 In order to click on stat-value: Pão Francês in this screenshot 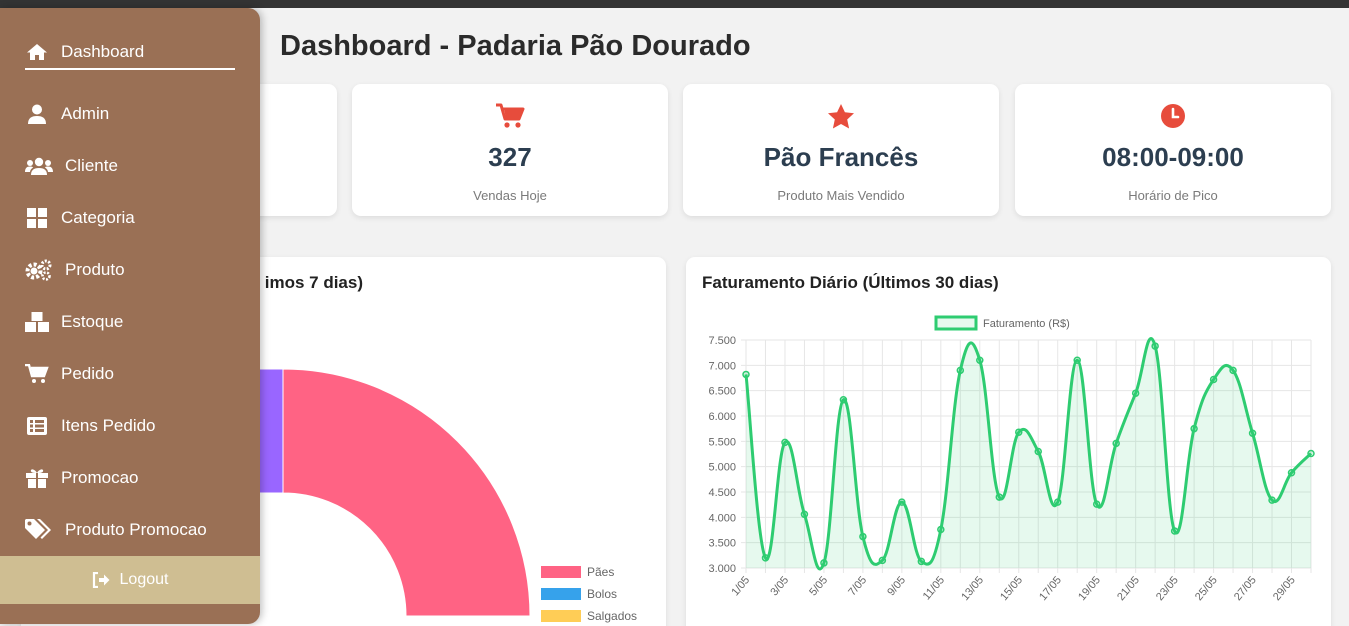, I will do `click(841, 157)`.